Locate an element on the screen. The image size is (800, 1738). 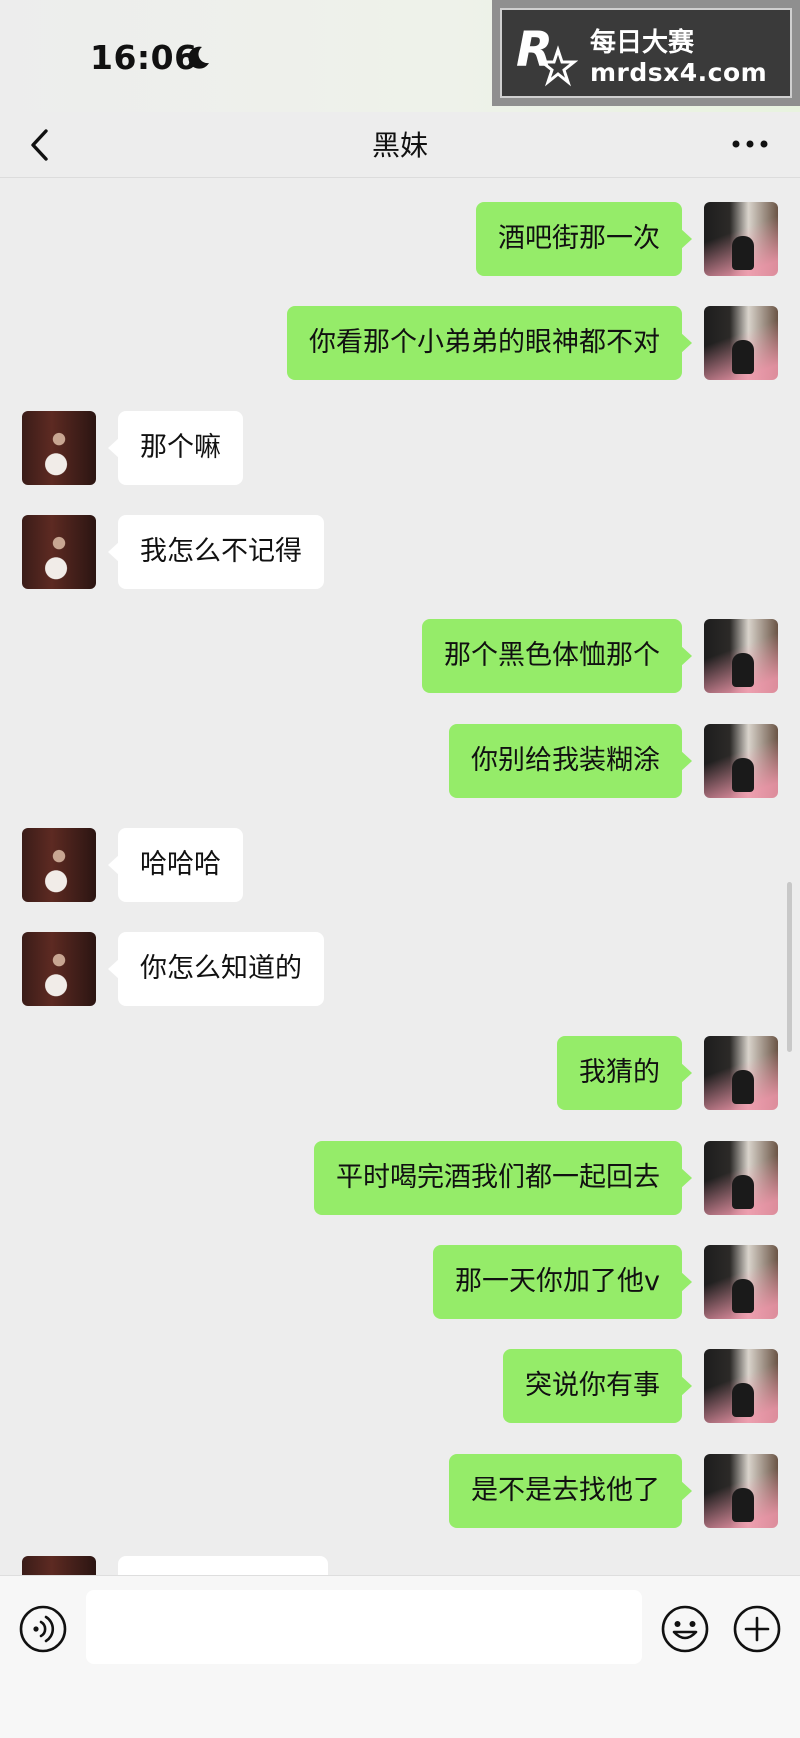
message-received: 我怎么不记得 is located at coordinates (400, 552).